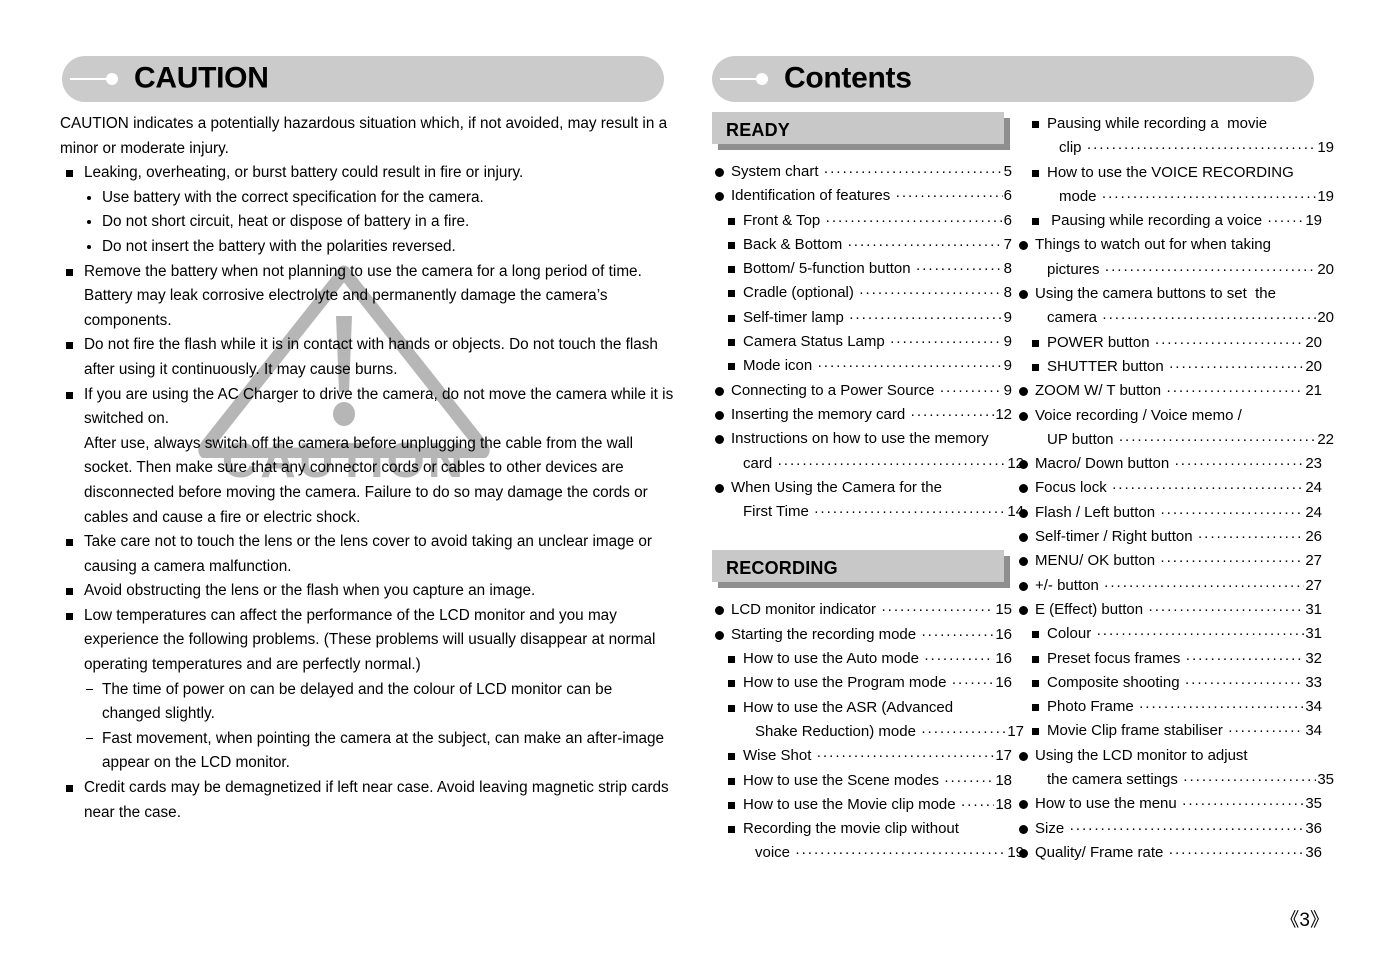  I want to click on toc-entry-label-cont: Shake Reduction) mode, so click(835, 731).